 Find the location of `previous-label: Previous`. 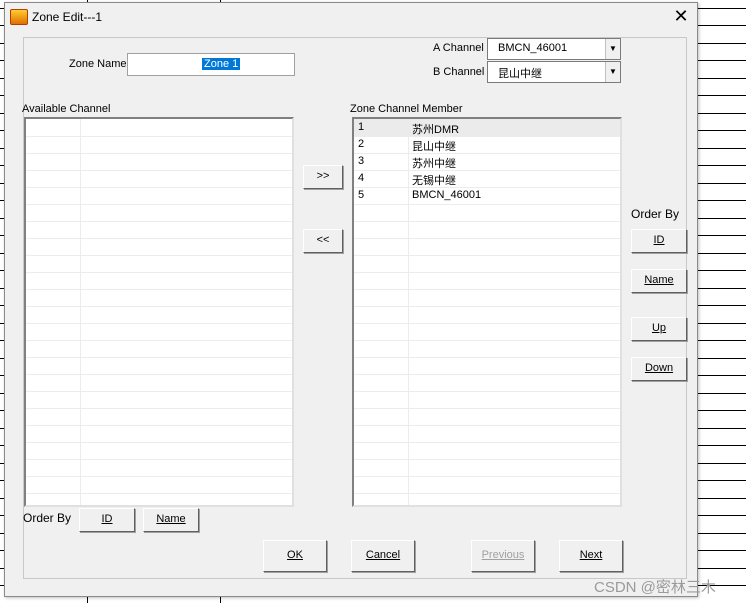

previous-label: Previous is located at coordinates (503, 555).